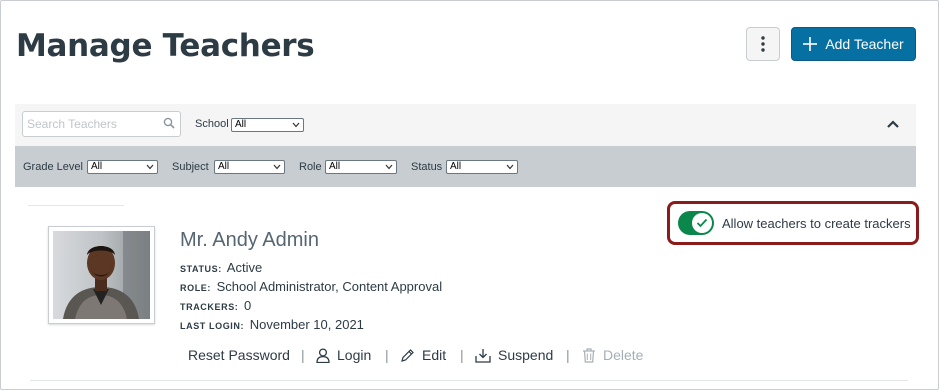 Image resolution: width=939 pixels, height=390 pixels. Describe the element at coordinates (310, 167) in the screenshot. I see `role-filter-label: Role` at that location.